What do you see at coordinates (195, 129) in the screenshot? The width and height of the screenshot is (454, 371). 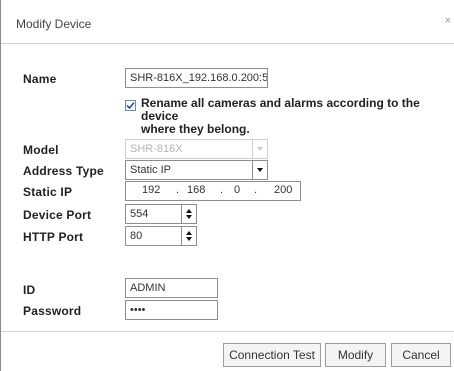 I see `rename-line-2: where they belong.` at bounding box center [195, 129].